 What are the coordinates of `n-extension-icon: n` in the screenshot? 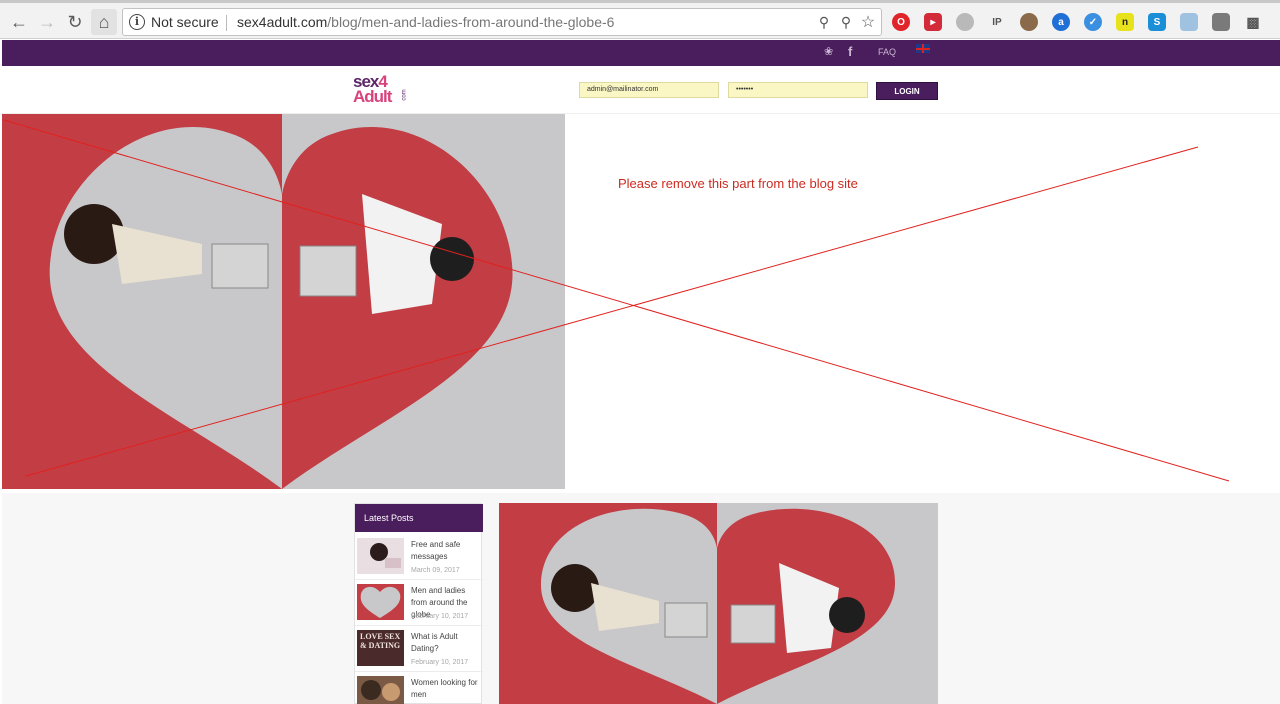 It's located at (1125, 22).